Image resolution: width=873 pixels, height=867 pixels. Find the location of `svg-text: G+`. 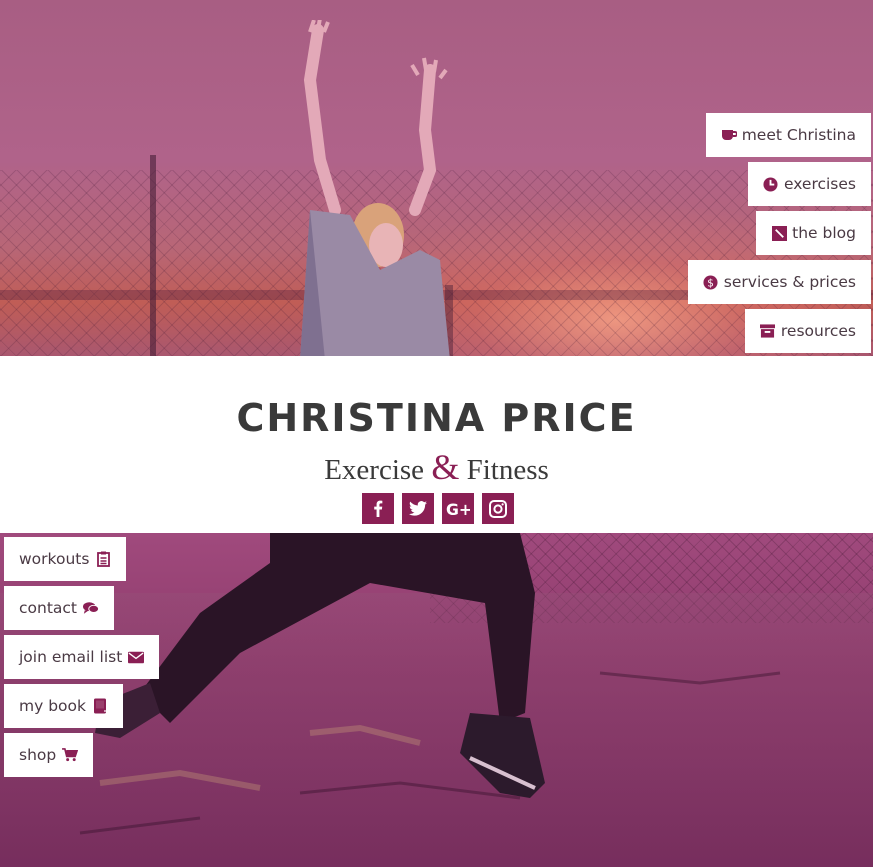

svg-text: G+ is located at coordinates (458, 509).